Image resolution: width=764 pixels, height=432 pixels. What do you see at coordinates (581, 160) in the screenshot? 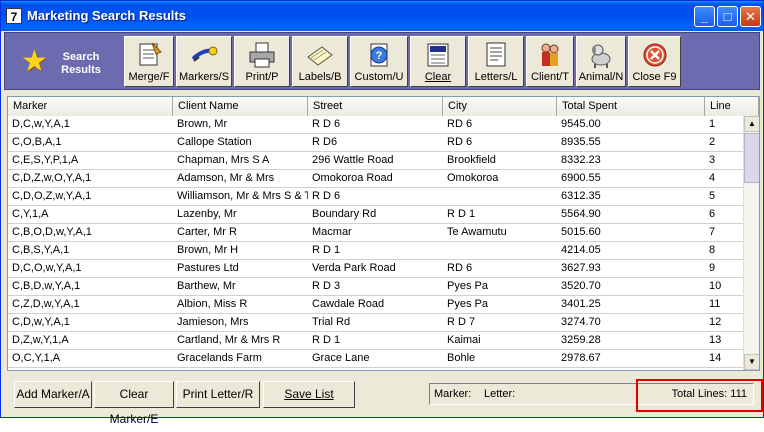
I see `cell-total-spent: 8332.23` at bounding box center [581, 160].